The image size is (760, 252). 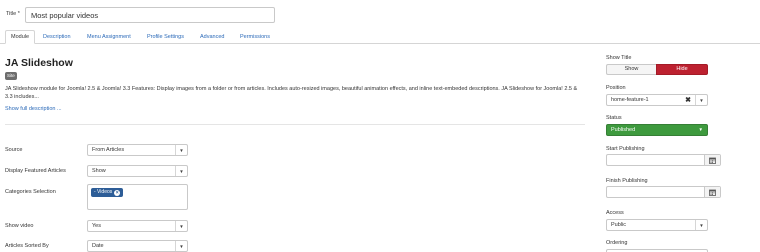 I want to click on ordering-label: Ordering, so click(x=617, y=243).